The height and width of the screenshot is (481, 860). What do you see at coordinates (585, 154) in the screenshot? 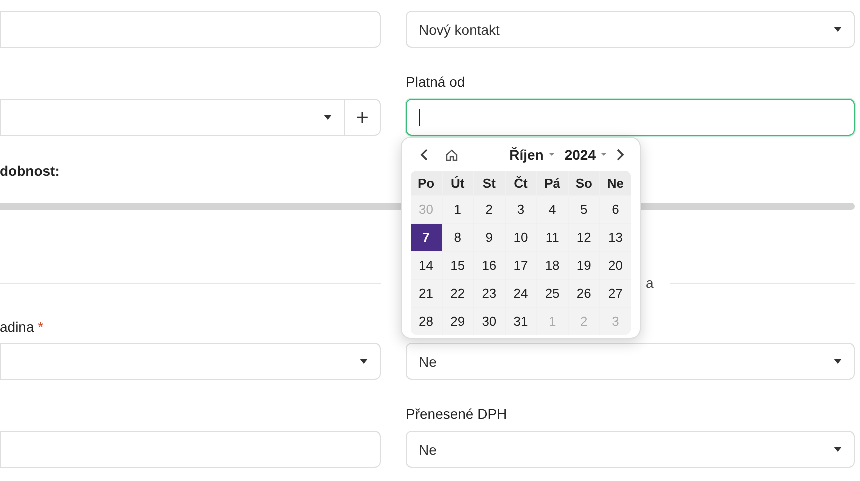
I see `year-dropdown: 2024` at bounding box center [585, 154].